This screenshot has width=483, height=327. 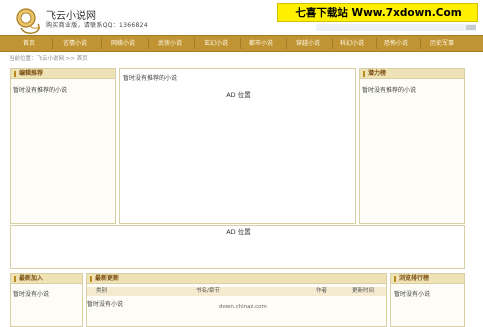 I want to click on nav-item-home: 首页, so click(x=29, y=43).